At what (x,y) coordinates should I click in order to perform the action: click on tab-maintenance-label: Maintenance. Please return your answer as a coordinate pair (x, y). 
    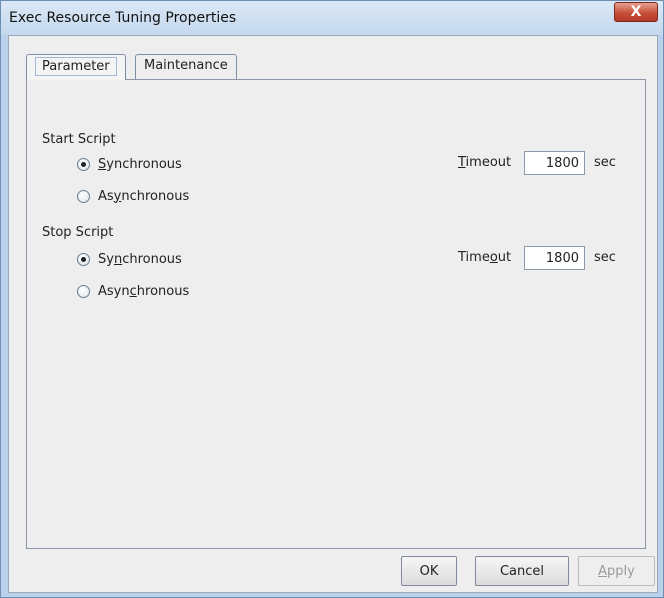
    Looking at the image, I should click on (186, 65).